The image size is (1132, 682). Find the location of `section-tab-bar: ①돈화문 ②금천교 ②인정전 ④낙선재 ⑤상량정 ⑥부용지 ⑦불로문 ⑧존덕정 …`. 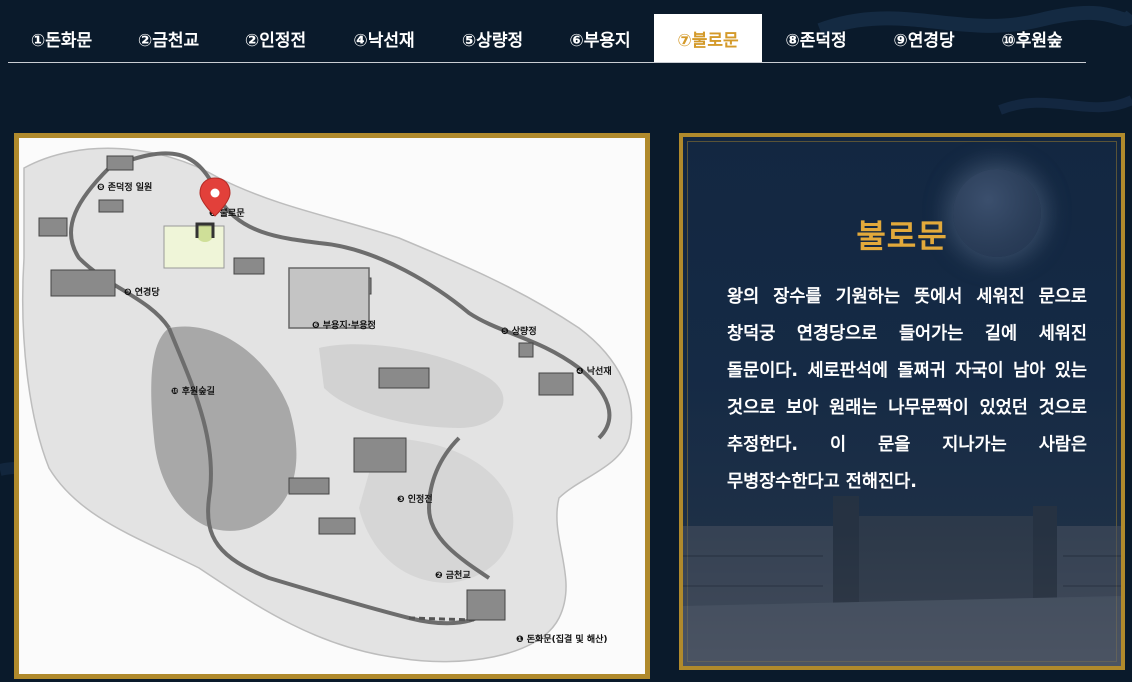

section-tab-bar: ①돈화문 ②금천교 ②인정전 ④낙선재 ⑤상량정 ⑥부용지 ⑦불로문 ⑧존덕정 … is located at coordinates (547, 38).